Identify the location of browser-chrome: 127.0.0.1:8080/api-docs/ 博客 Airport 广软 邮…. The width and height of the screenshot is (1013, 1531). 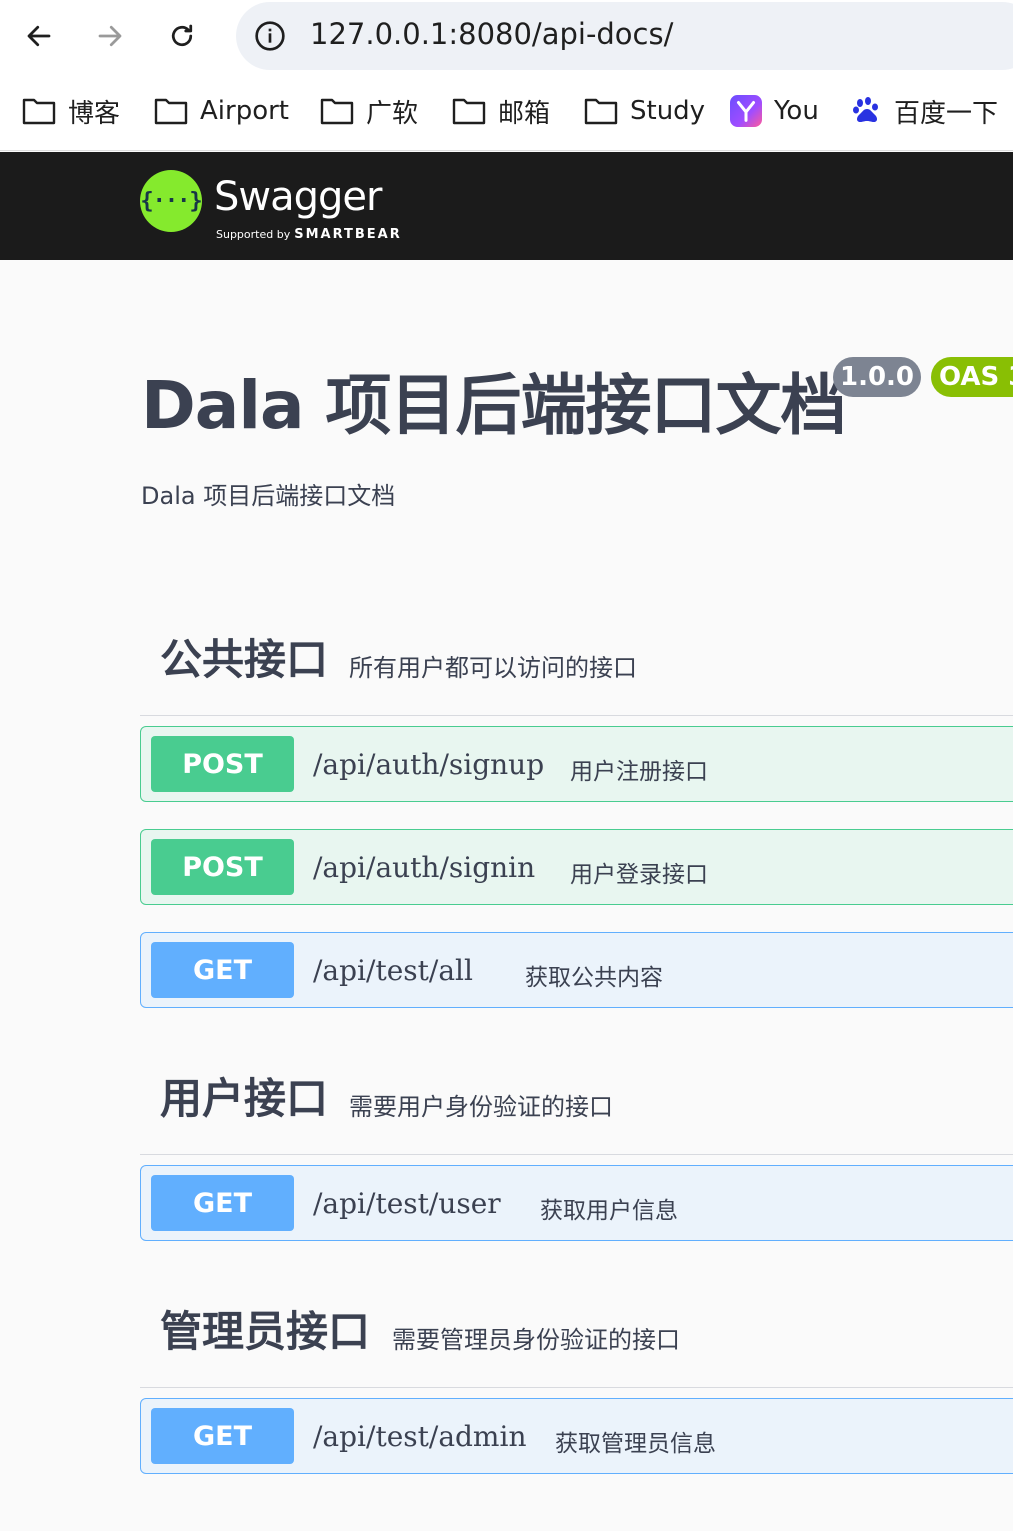
(506, 75).